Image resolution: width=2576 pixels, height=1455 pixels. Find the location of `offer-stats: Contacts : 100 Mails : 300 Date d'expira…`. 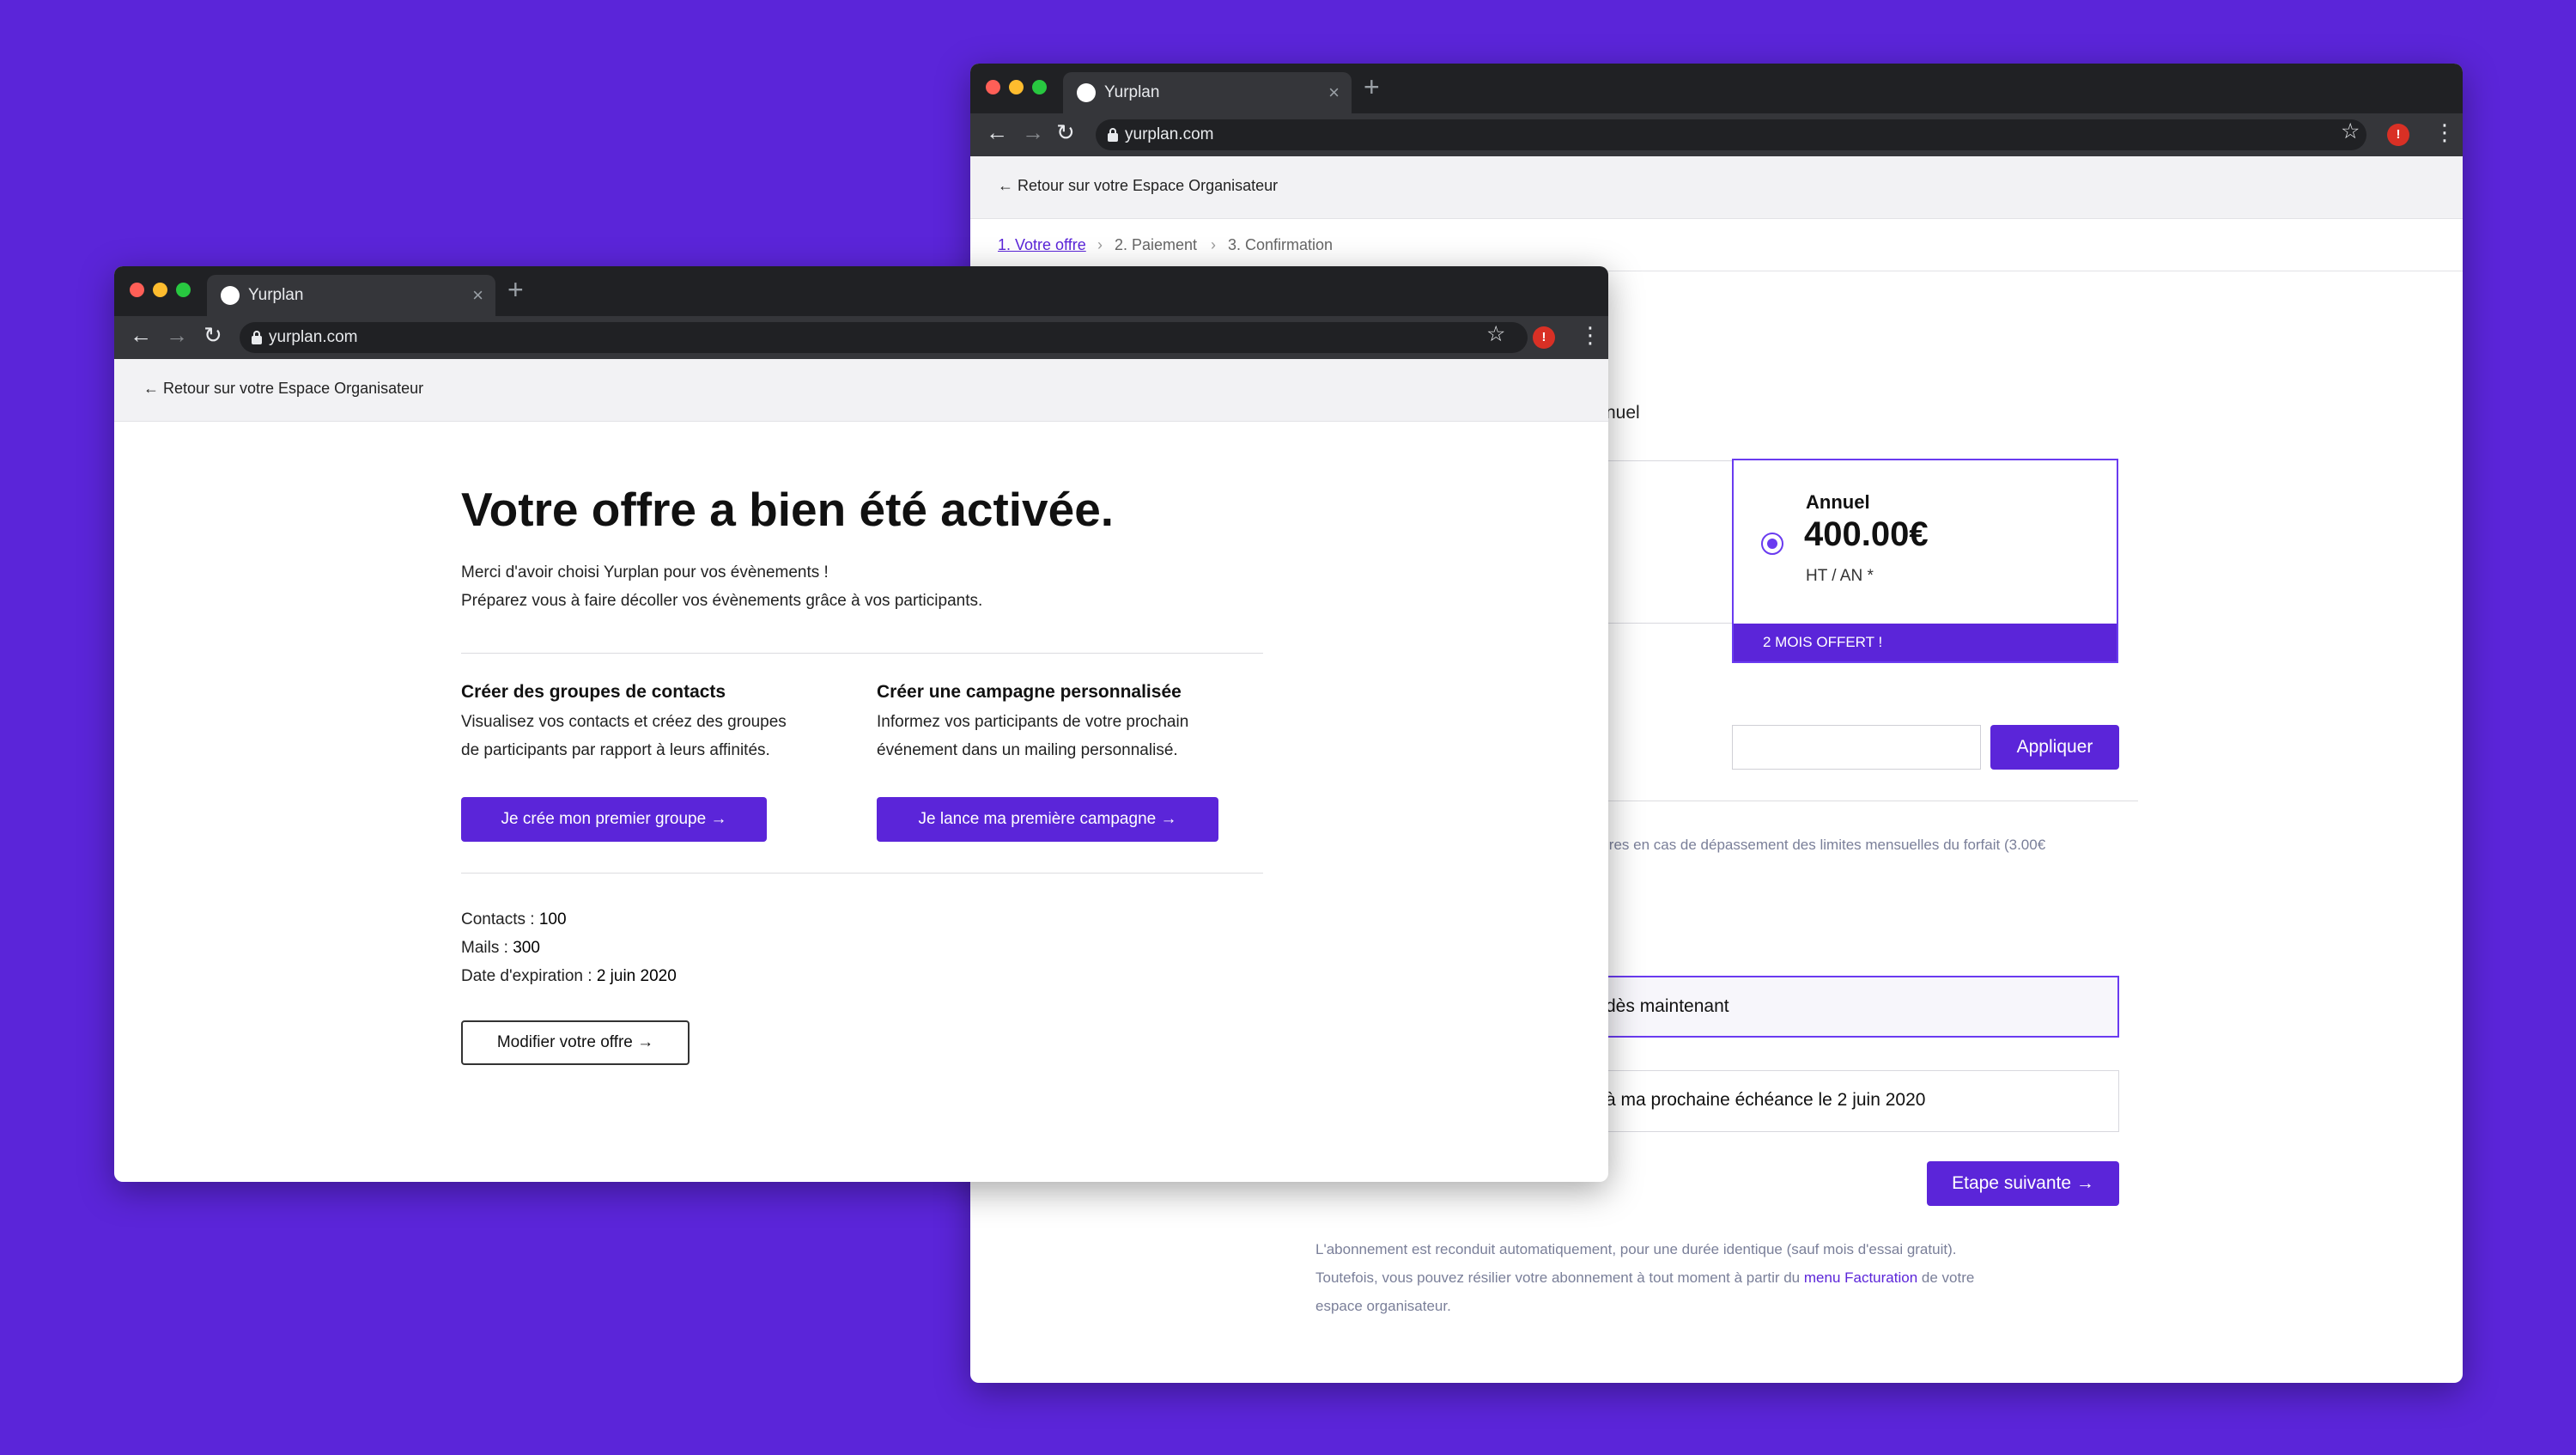

offer-stats: Contacts : 100 Mails : 300 Date d'expira… is located at coordinates (569, 947).